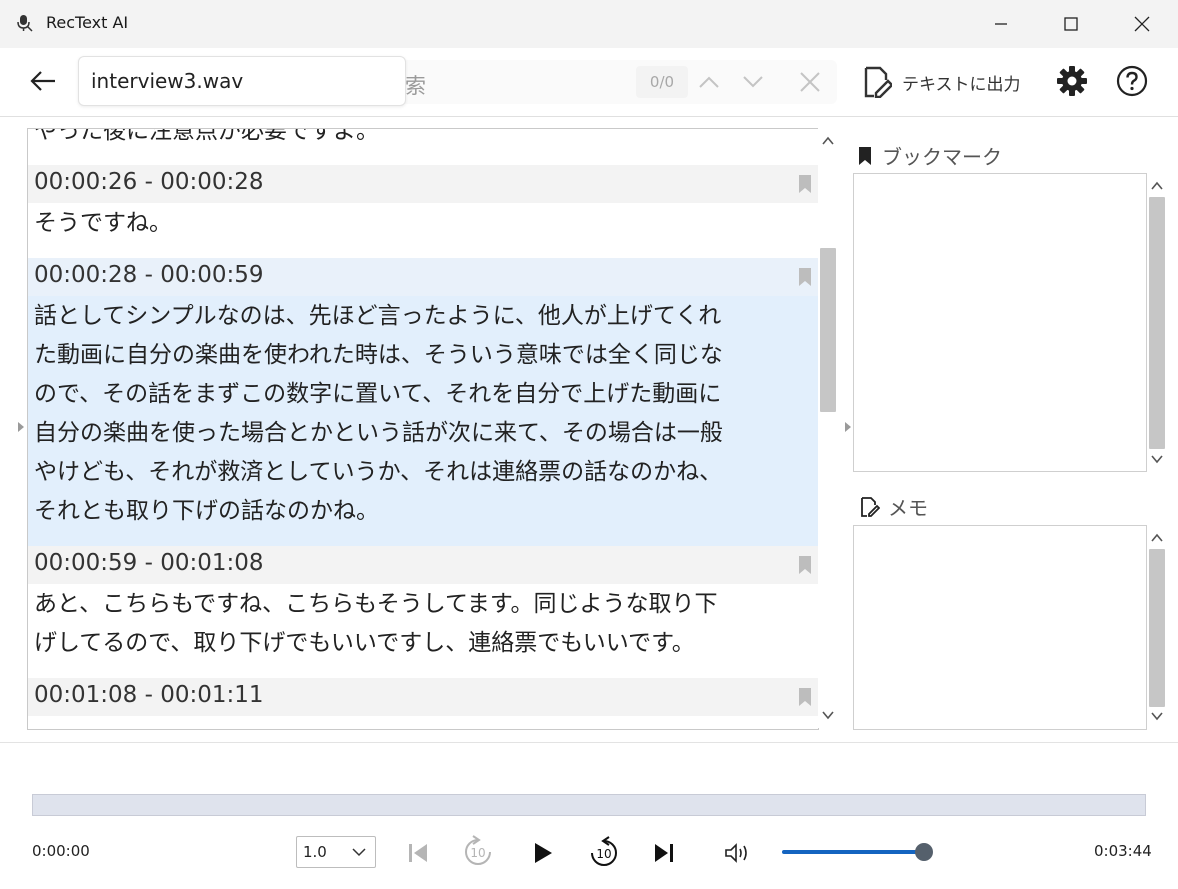  I want to click on question-icon, so click(1132, 81).